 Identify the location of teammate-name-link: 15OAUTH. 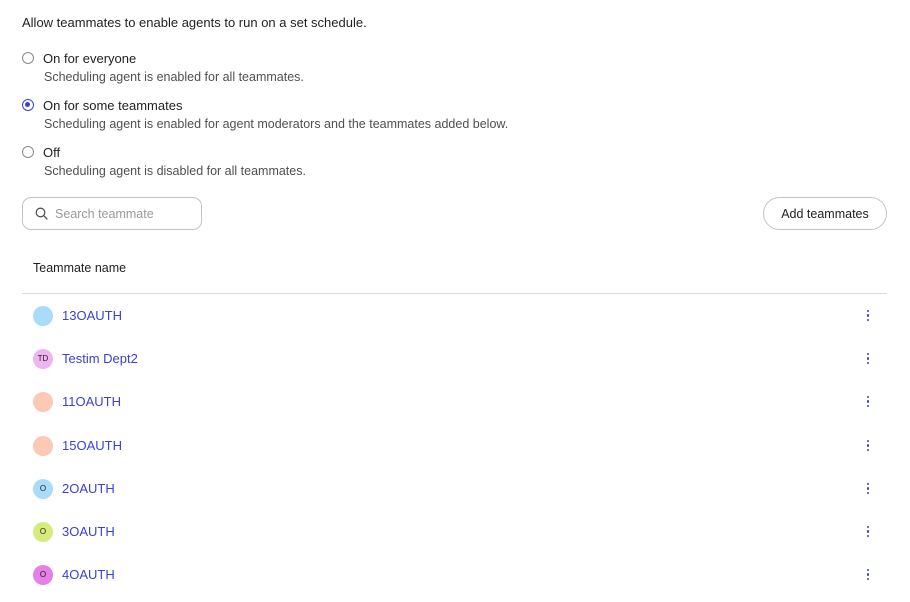
(92, 445).